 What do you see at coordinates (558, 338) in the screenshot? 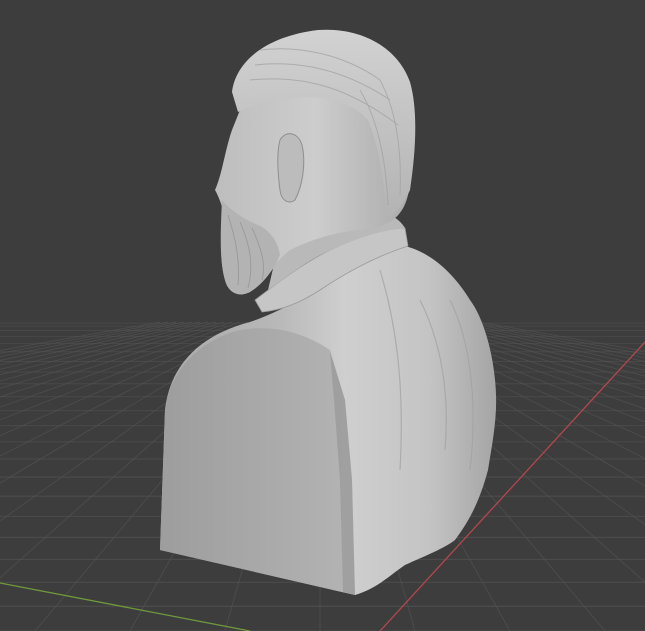
I see `grid-line` at bounding box center [558, 338].